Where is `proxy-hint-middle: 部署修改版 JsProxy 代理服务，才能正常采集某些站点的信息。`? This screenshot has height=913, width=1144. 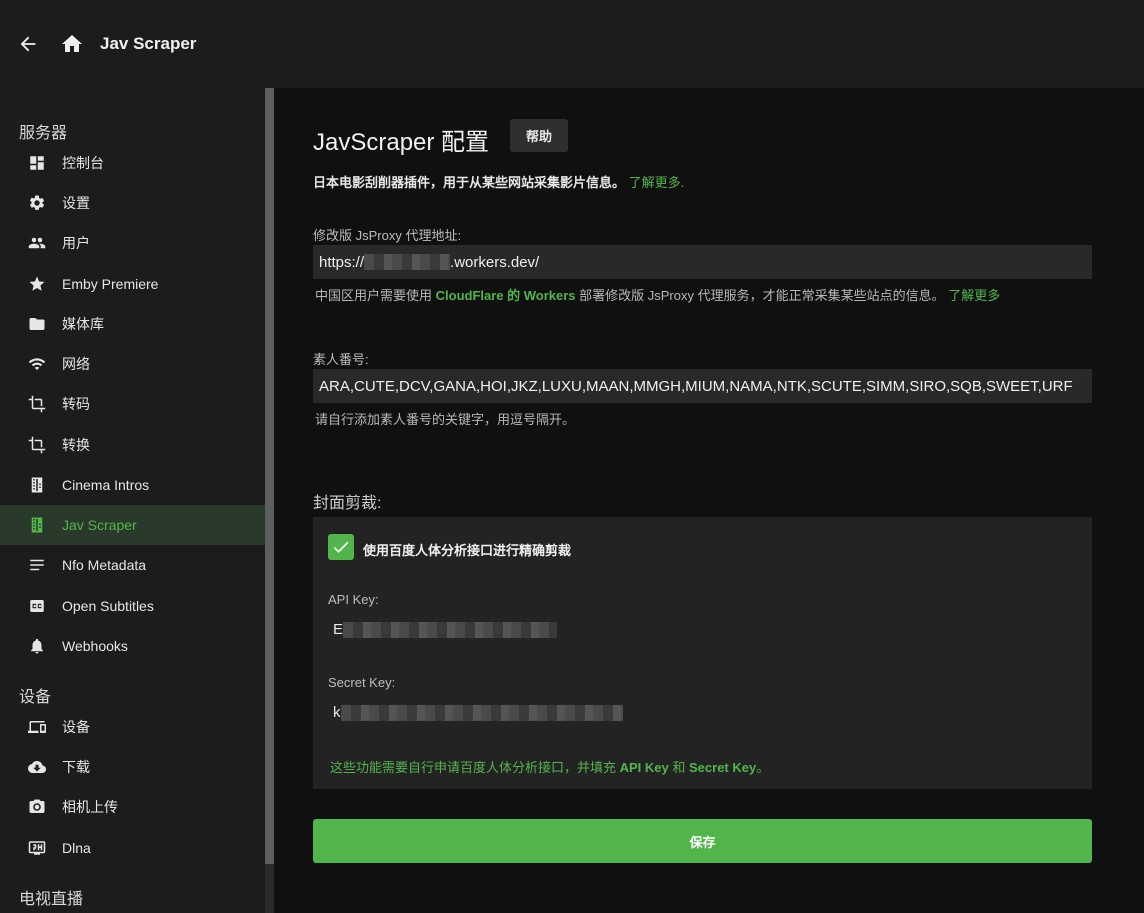
proxy-hint-middle: 部署修改版 JsProxy 代理服务，才能正常采集某些站点的信息。 is located at coordinates (762, 295).